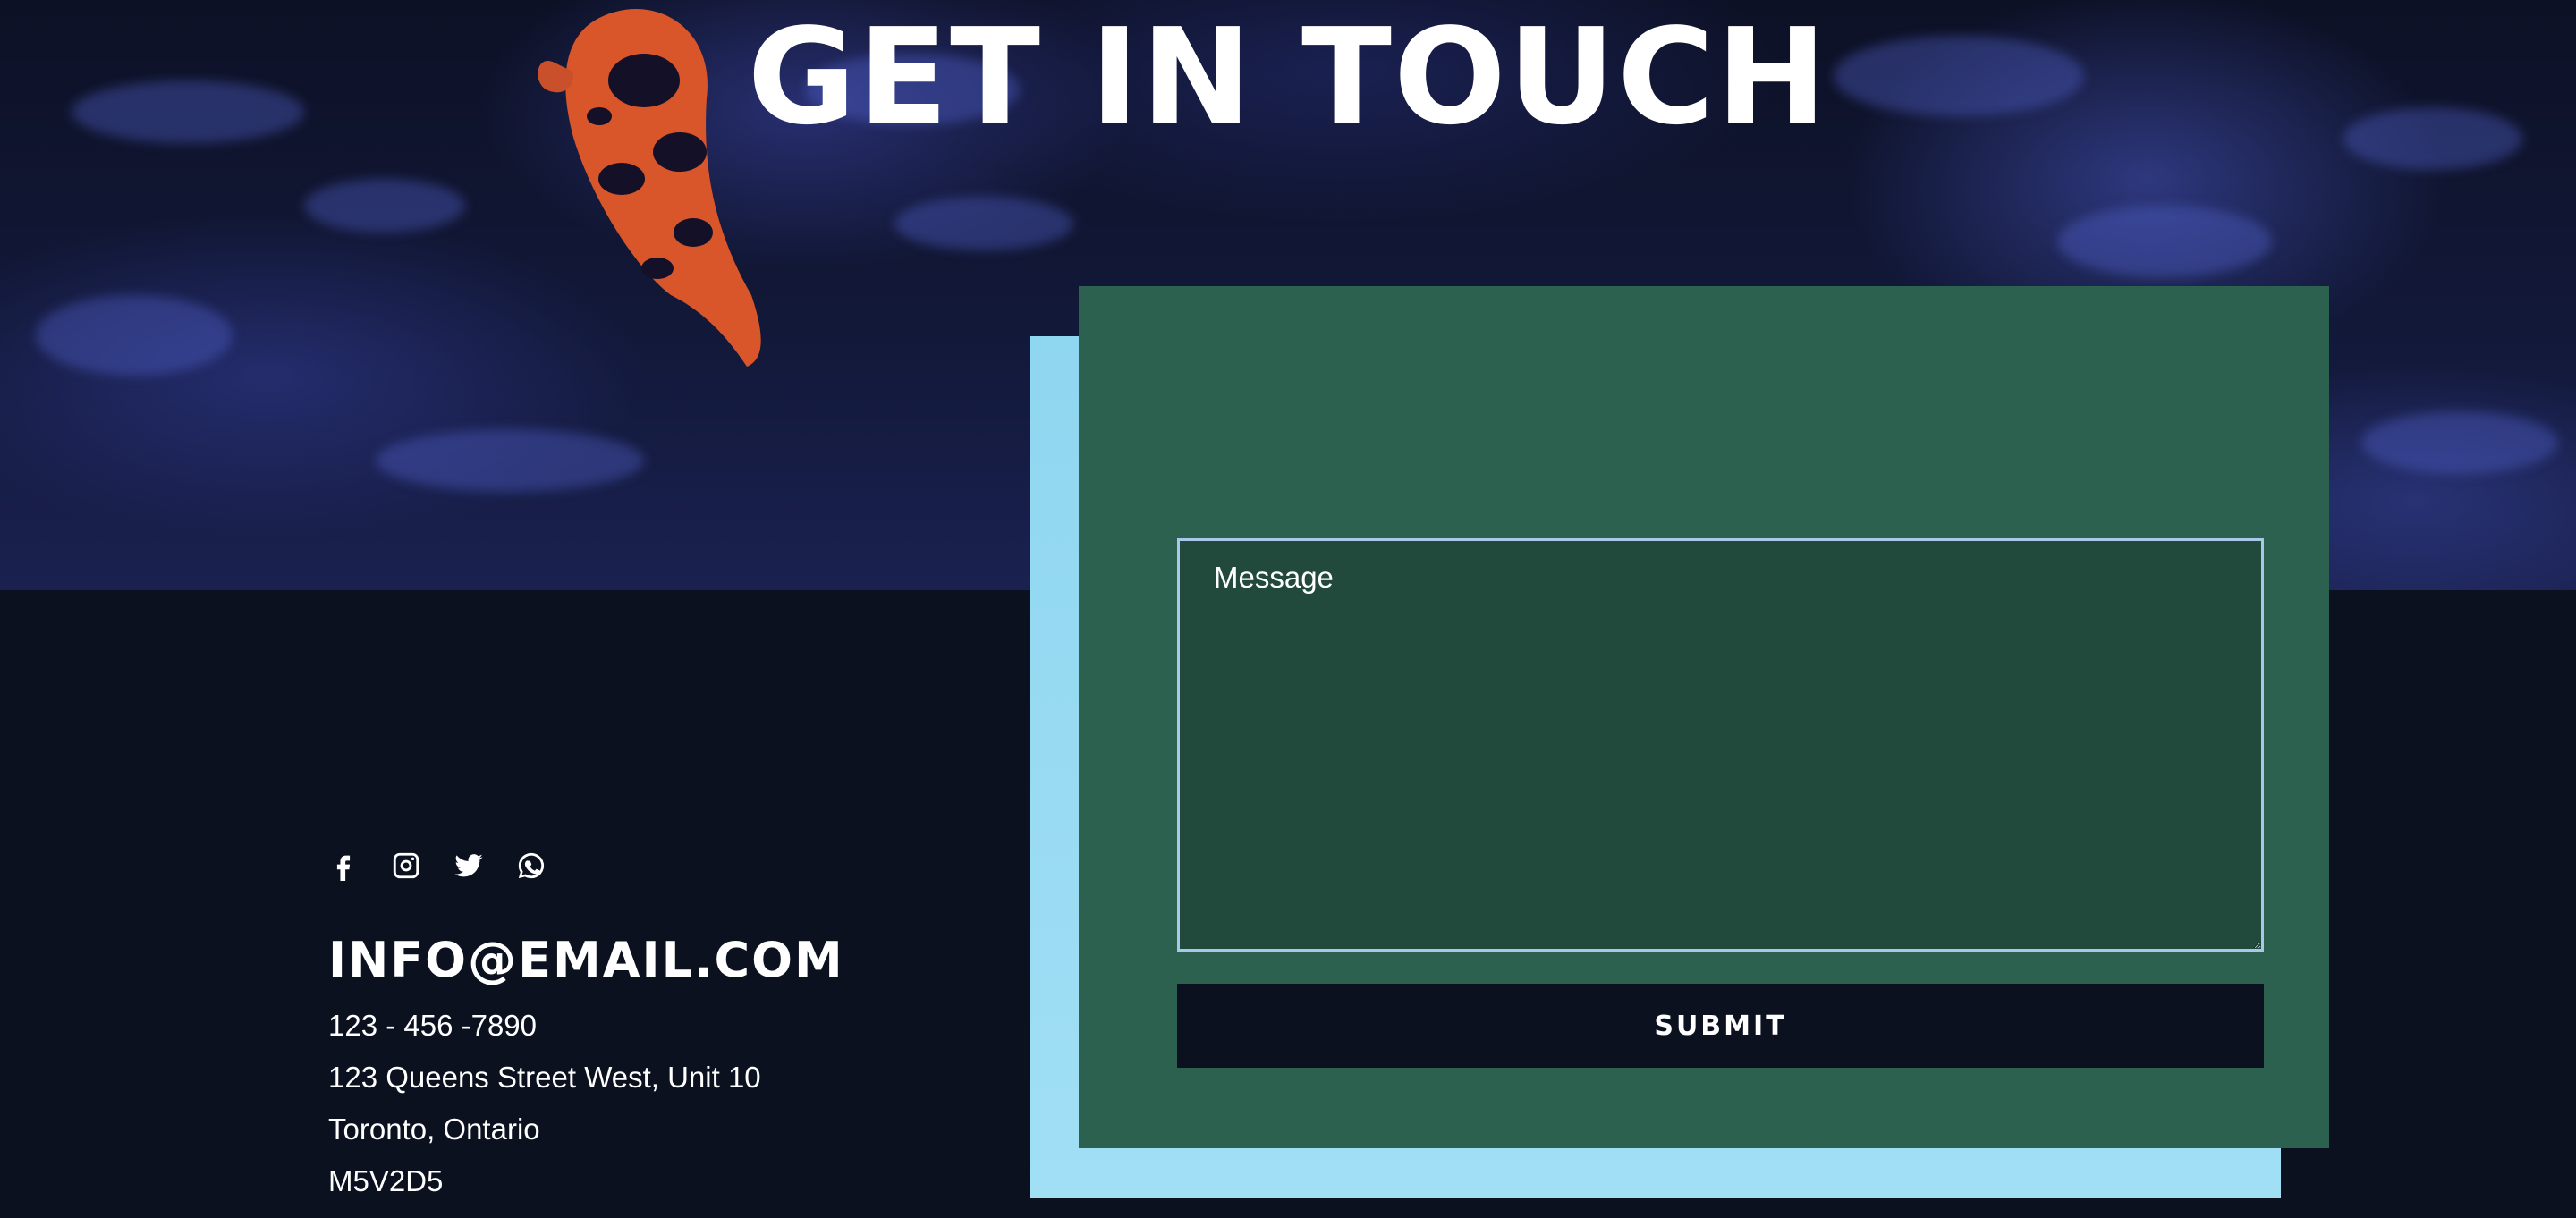 The width and height of the screenshot is (2576, 1218). I want to click on social-links, so click(686, 866).